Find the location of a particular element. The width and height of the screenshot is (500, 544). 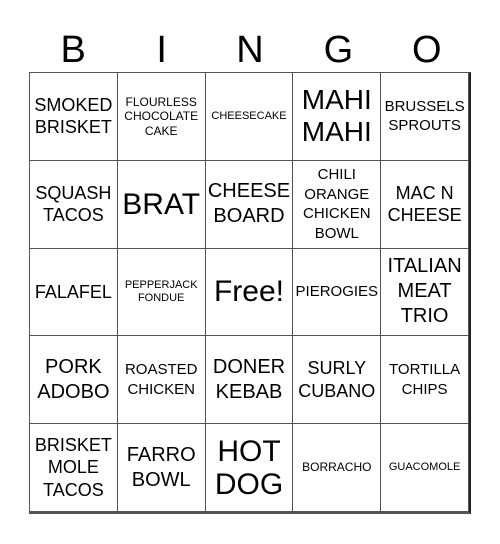

bingo-cell: CHEESECAKE is located at coordinates (249, 117).